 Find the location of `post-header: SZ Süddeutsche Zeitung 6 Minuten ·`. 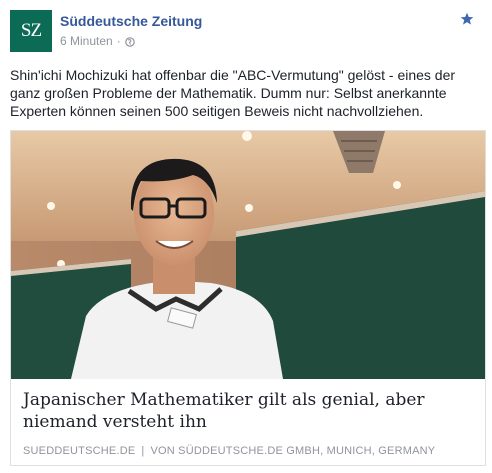

post-header: SZ Süddeutsche Zeitung 6 Minuten · is located at coordinates (246, 32).